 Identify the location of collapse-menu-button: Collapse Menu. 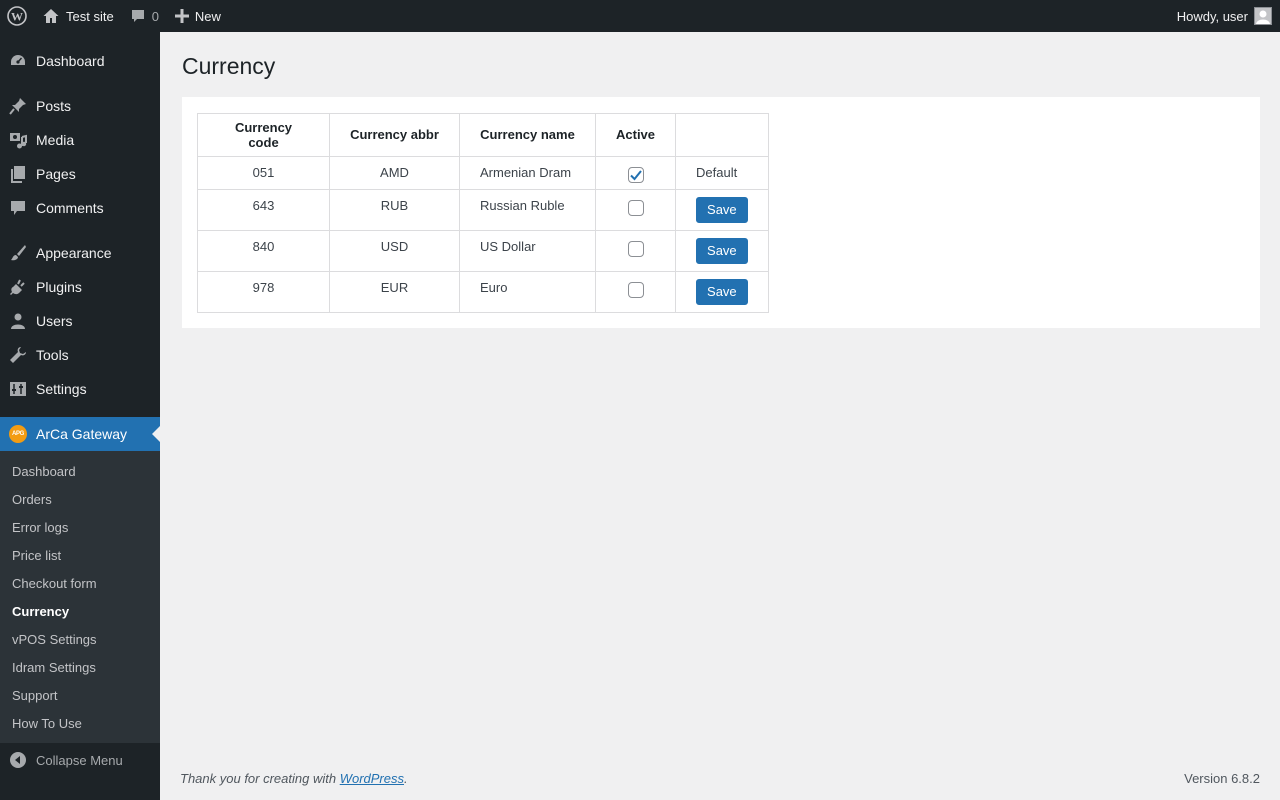
(80, 760).